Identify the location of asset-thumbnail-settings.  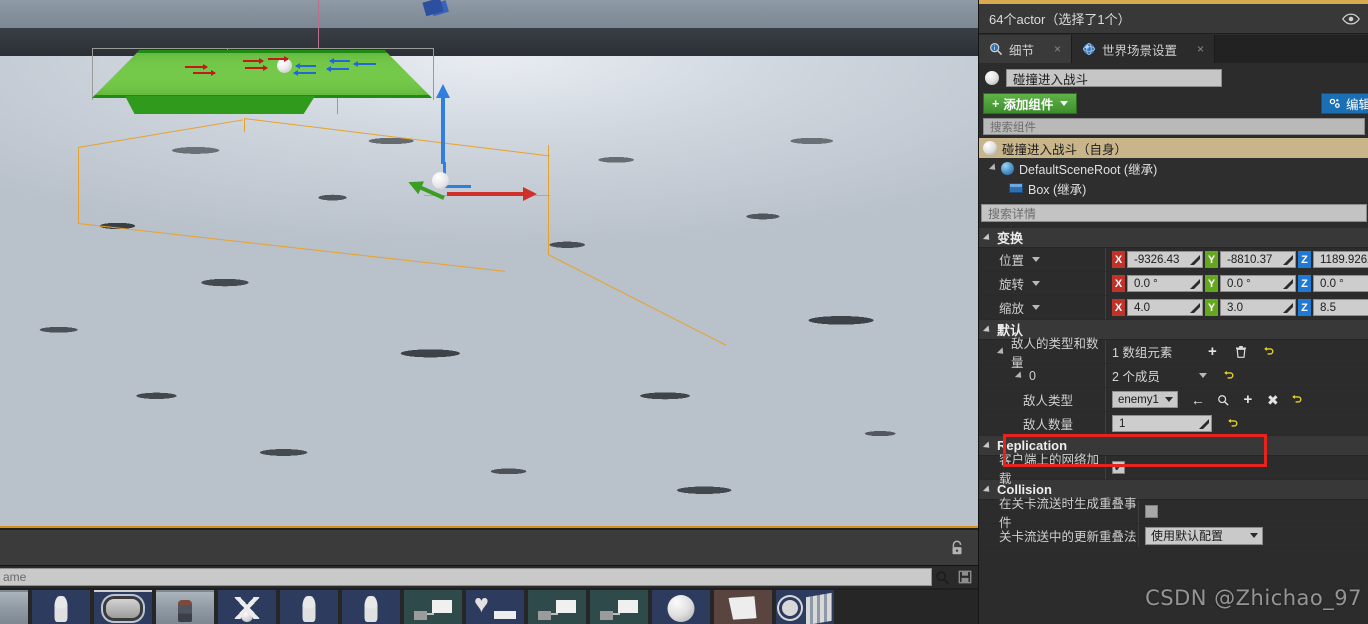
(805, 607).